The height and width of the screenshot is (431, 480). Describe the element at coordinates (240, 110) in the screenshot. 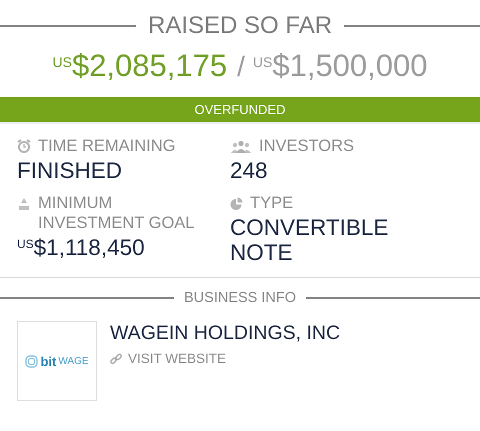

I see `status-banner: OVERFUNDED` at that location.